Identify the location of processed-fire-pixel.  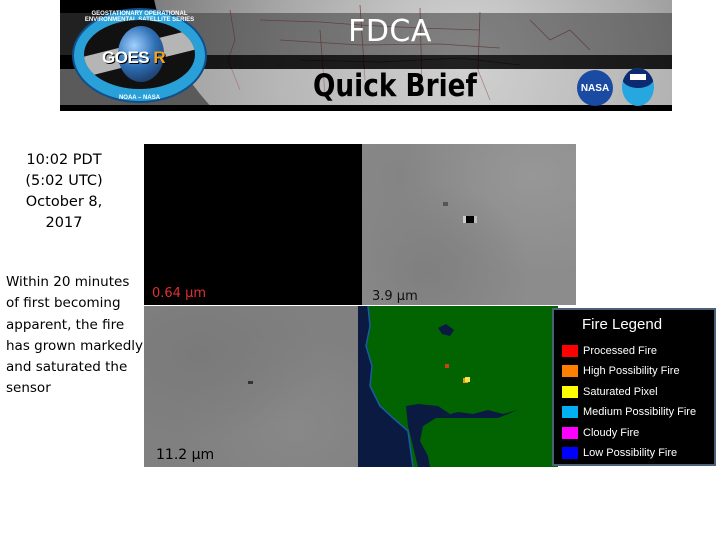
(447, 366).